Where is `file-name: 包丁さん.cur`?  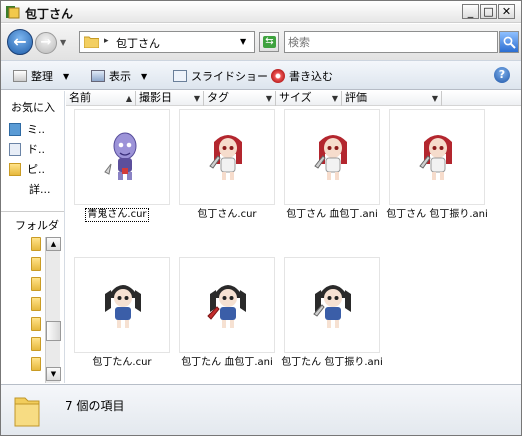 file-name: 包丁さん.cur is located at coordinates (227, 215).